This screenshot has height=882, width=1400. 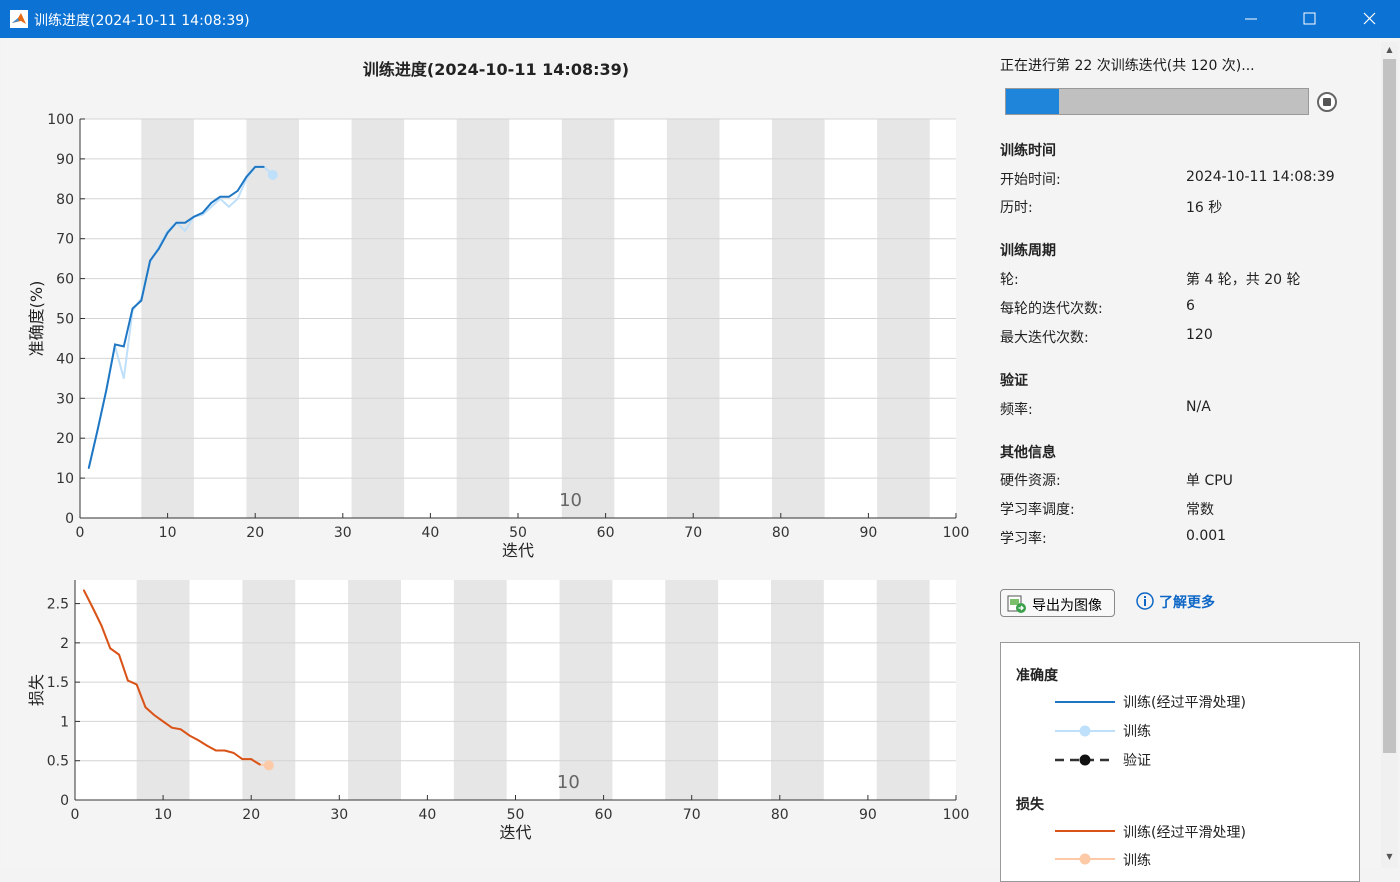 I want to click on x-tick-label: 50, so click(x=516, y=815).